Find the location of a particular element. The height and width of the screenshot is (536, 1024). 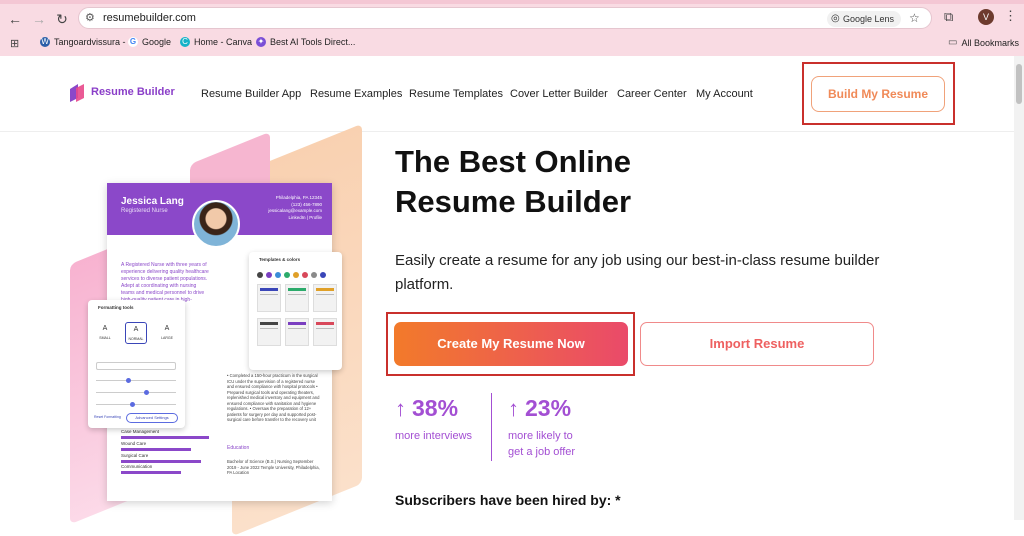

nav-cover-letter-builder: Cover Letter Builder is located at coordinates (559, 94).